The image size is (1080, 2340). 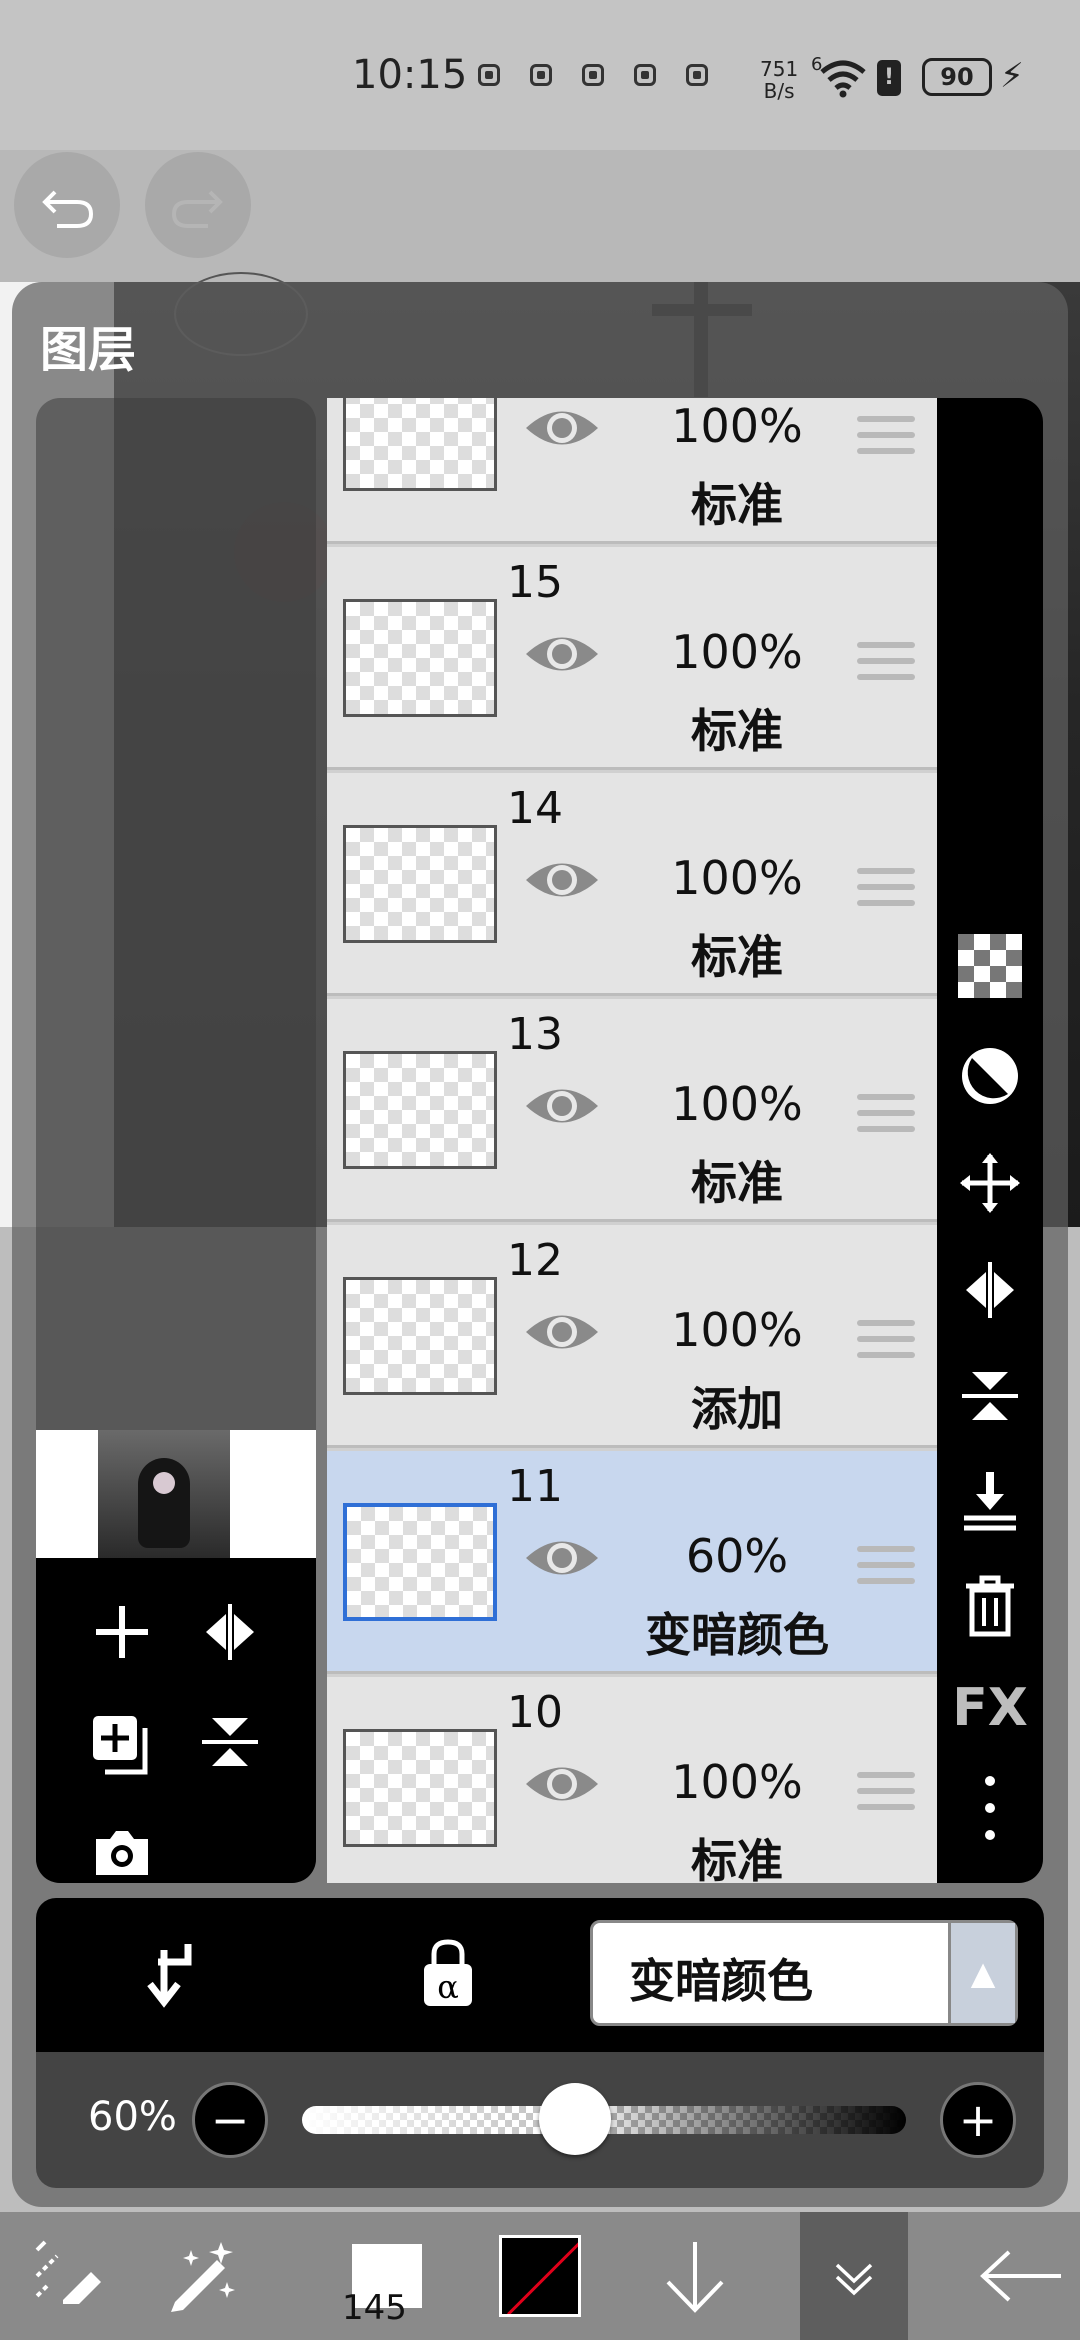 What do you see at coordinates (737, 1635) in the screenshot?
I see `layer-blend-mode: 变暗颜色` at bounding box center [737, 1635].